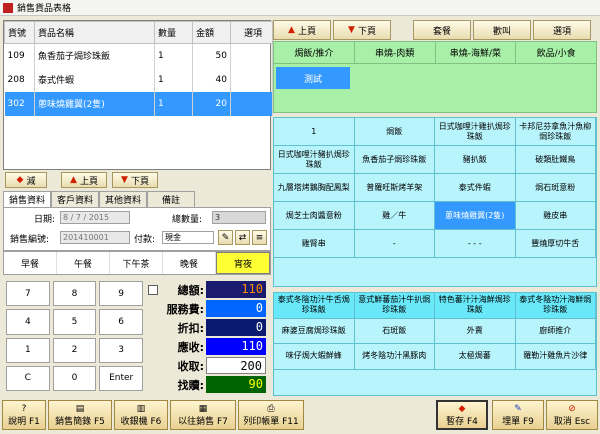 This screenshot has height=434, width=600. I want to click on menu-item: 特色蕃汁汁海鮮焗珍珠飯, so click(475, 306).